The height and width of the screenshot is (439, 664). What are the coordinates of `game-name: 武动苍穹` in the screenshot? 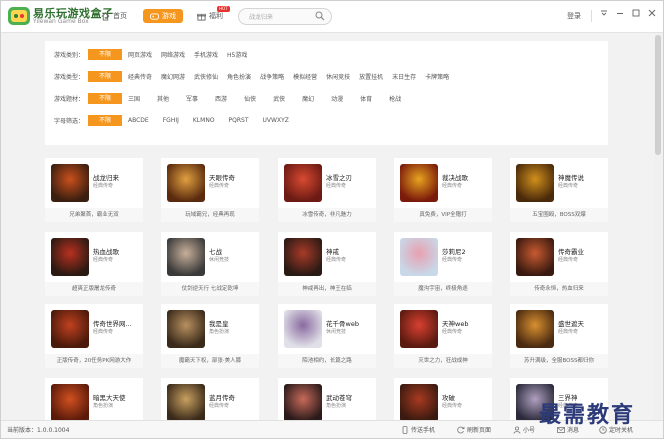 It's located at (339, 397).